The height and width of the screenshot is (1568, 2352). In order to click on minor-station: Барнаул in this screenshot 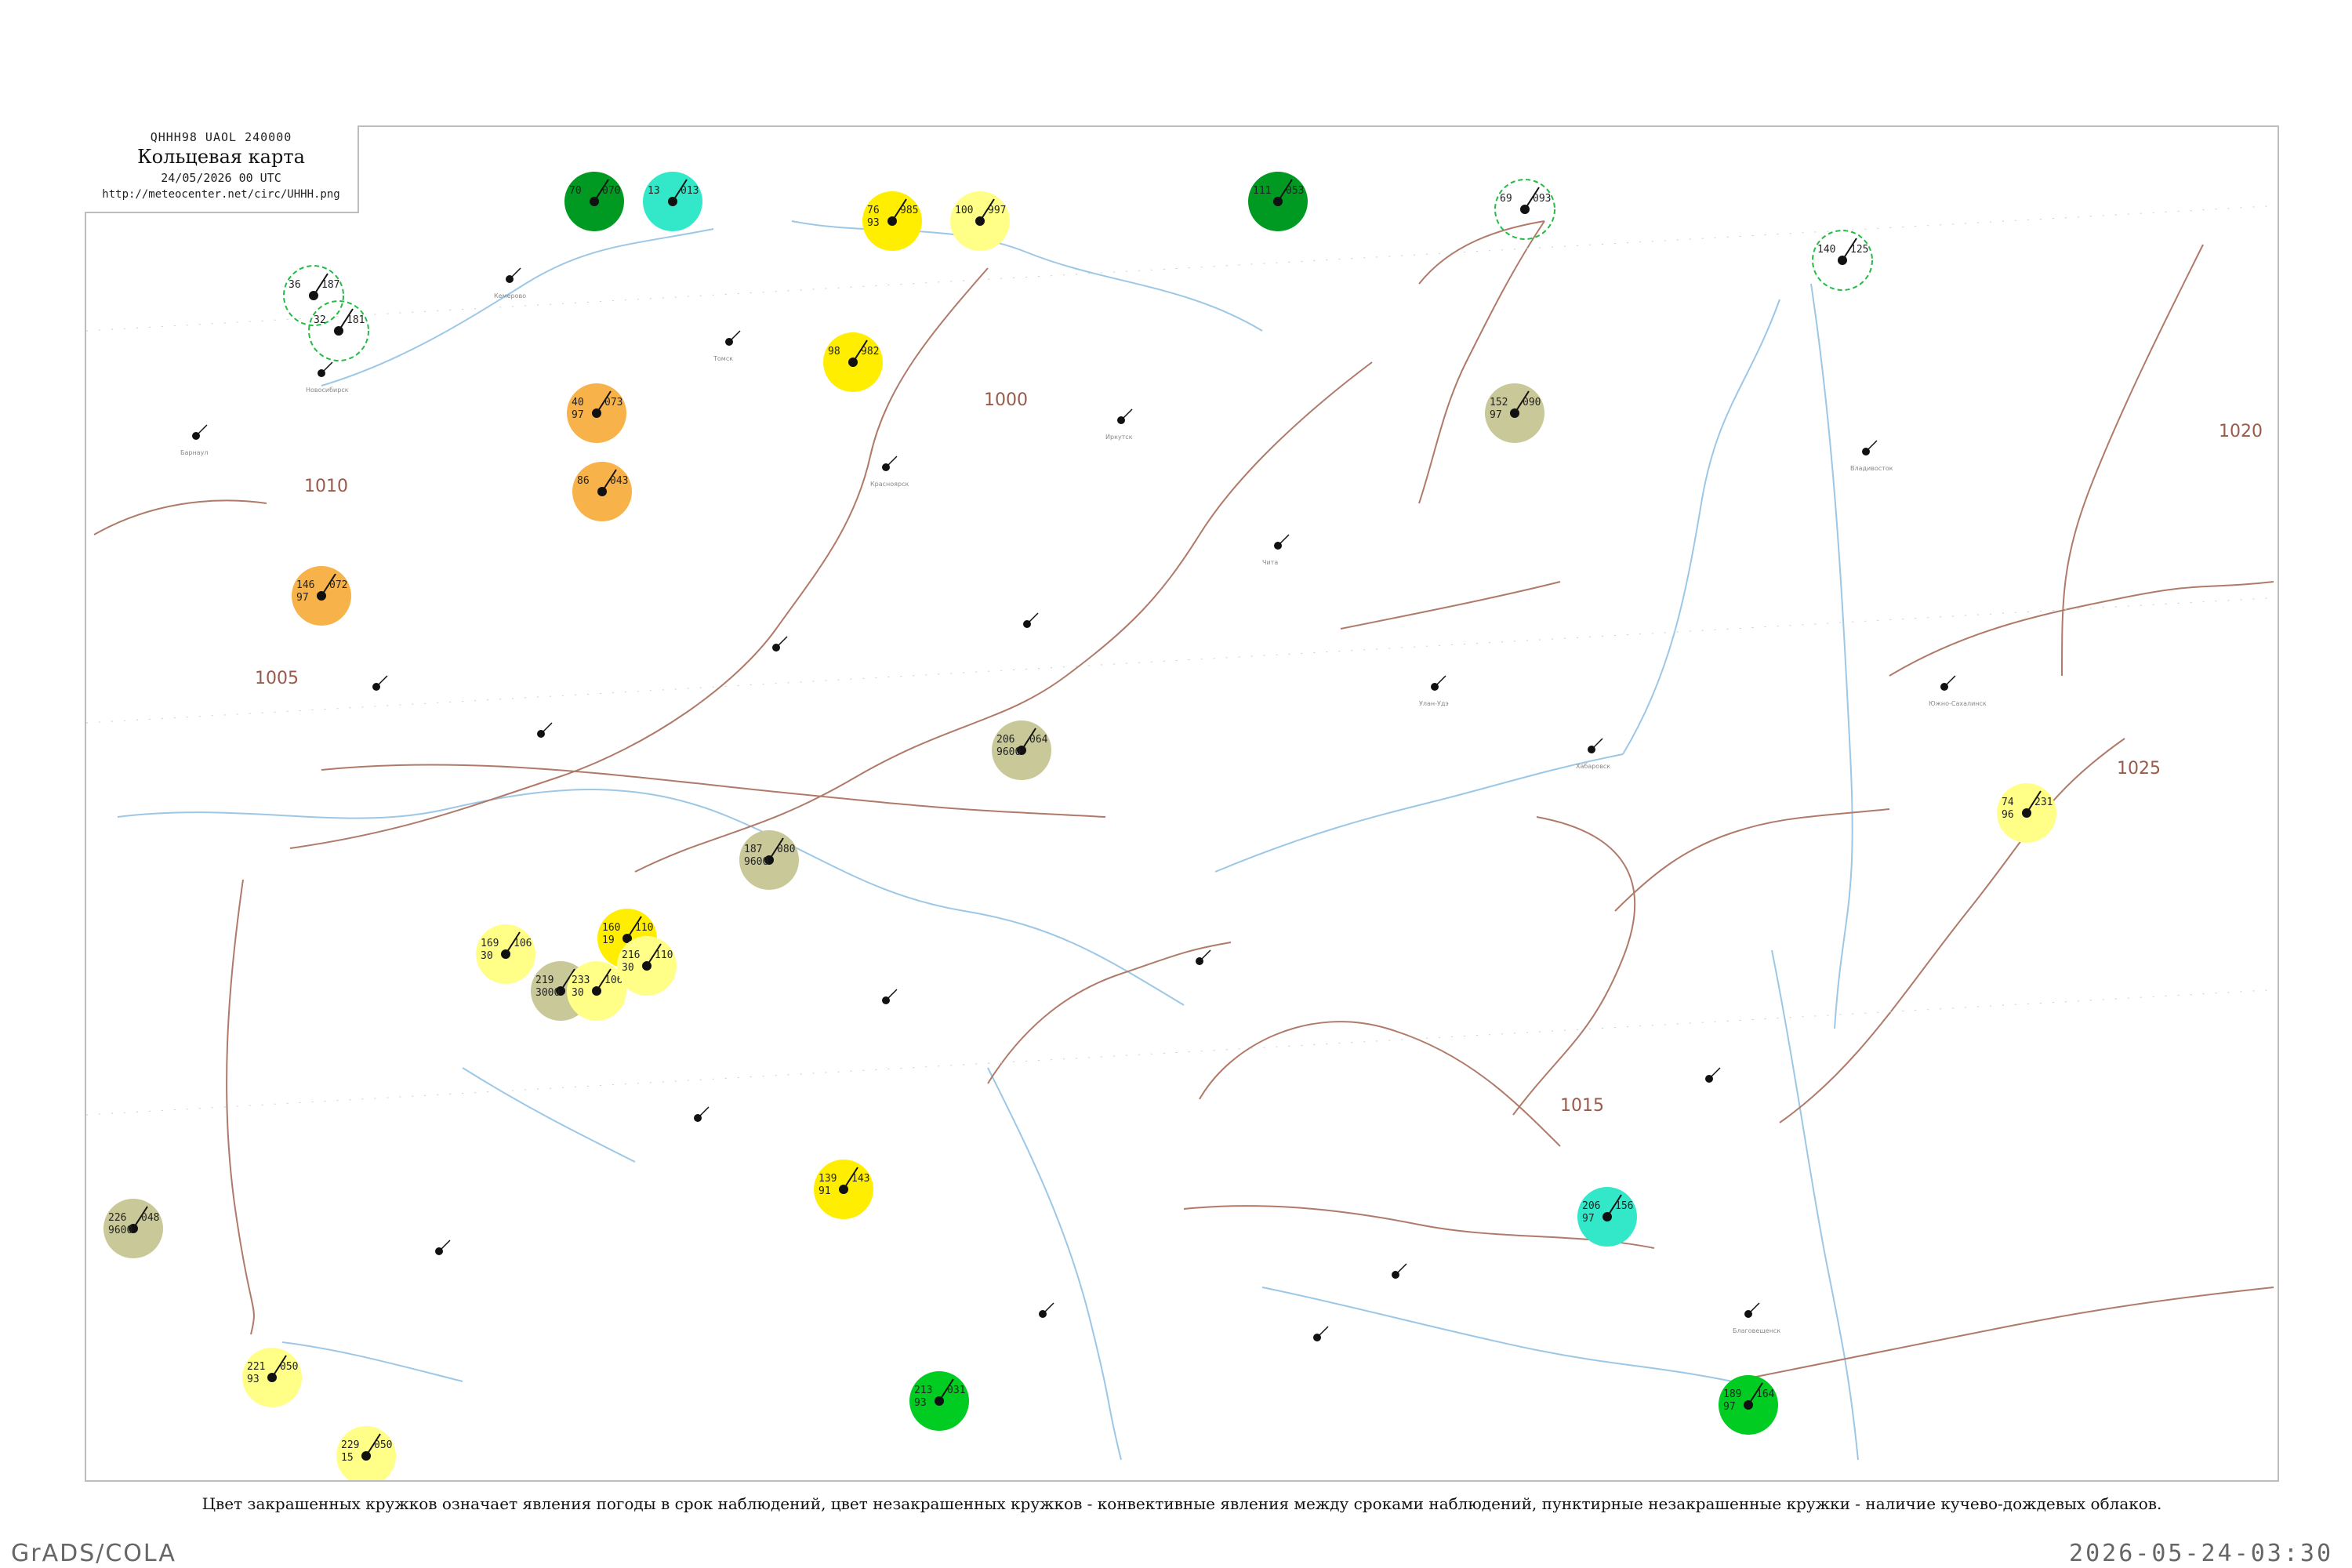, I will do `click(194, 440)`.